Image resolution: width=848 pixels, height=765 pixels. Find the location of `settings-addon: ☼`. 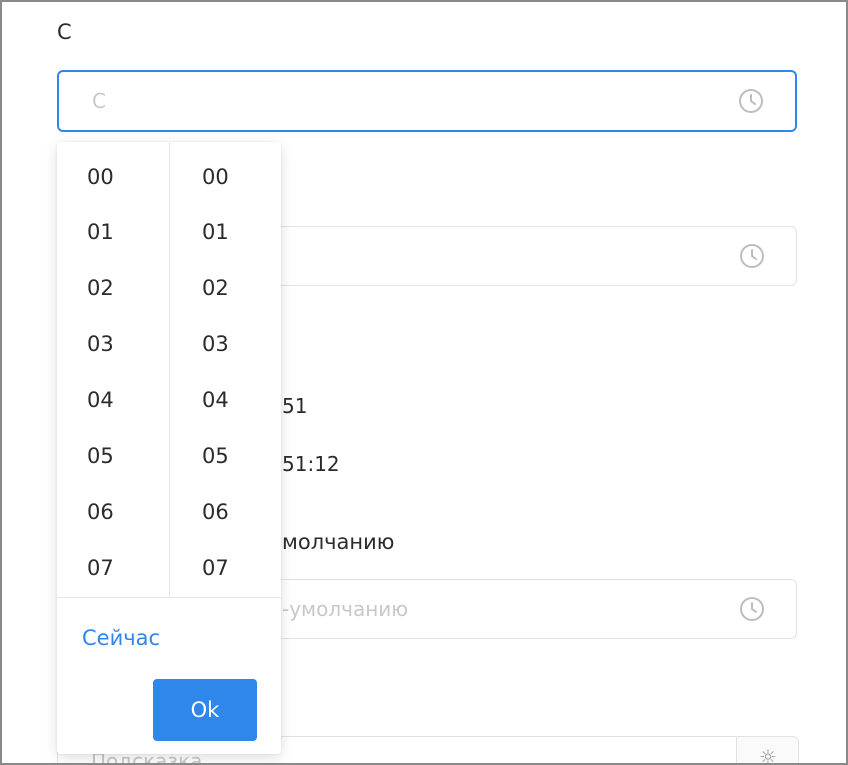

settings-addon: ☼ is located at coordinates (767, 750).